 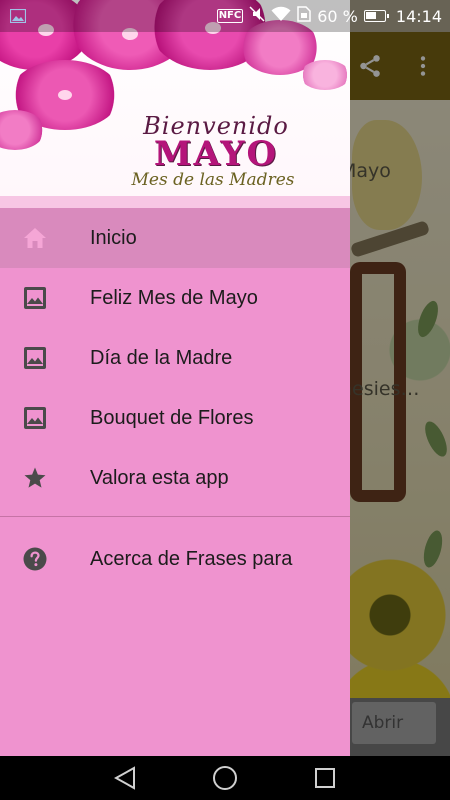 I want to click on header-subtitle-text: Mes de las Madres, so click(x=213, y=180).